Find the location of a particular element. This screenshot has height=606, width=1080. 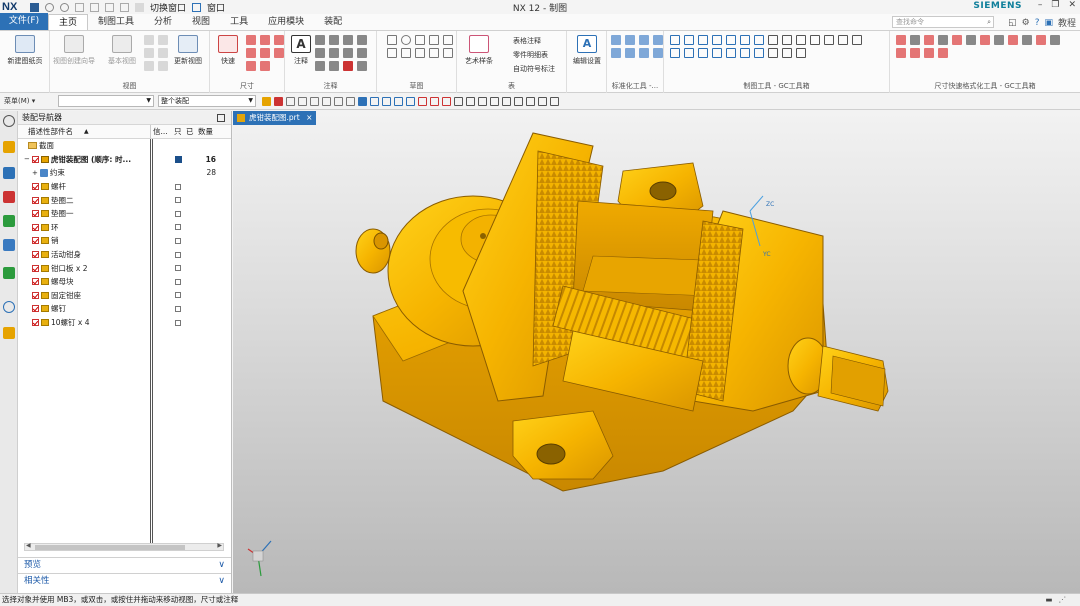

tab-tools: 工具 is located at coordinates (239, 22).